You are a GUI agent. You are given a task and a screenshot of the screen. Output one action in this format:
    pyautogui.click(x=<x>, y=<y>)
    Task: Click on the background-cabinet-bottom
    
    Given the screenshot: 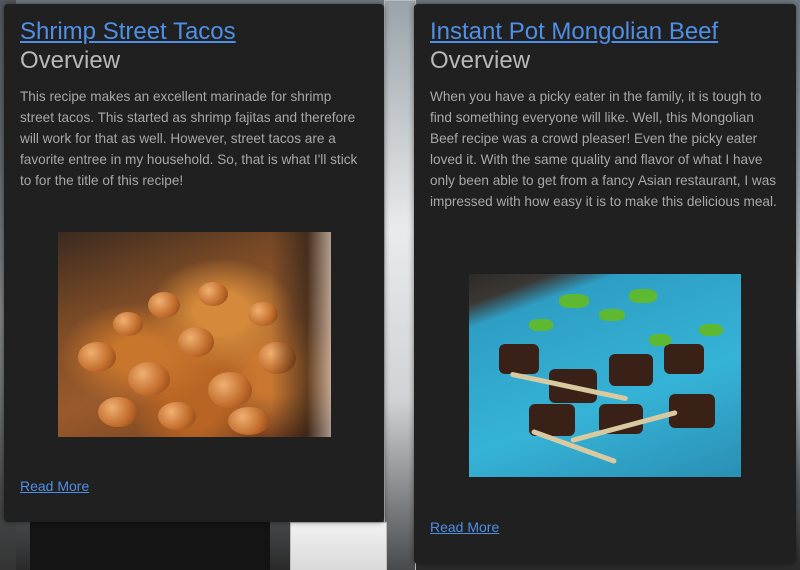 What is the action you would take?
    pyautogui.click(x=338, y=546)
    